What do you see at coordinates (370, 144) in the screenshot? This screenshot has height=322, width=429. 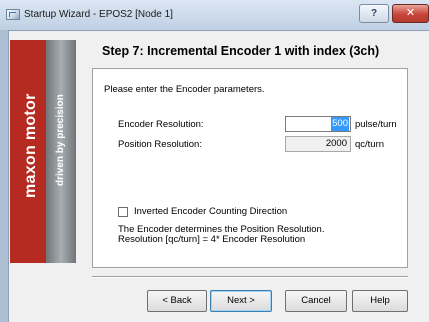 I see `position-resolution-unit: qc/turn` at bounding box center [370, 144].